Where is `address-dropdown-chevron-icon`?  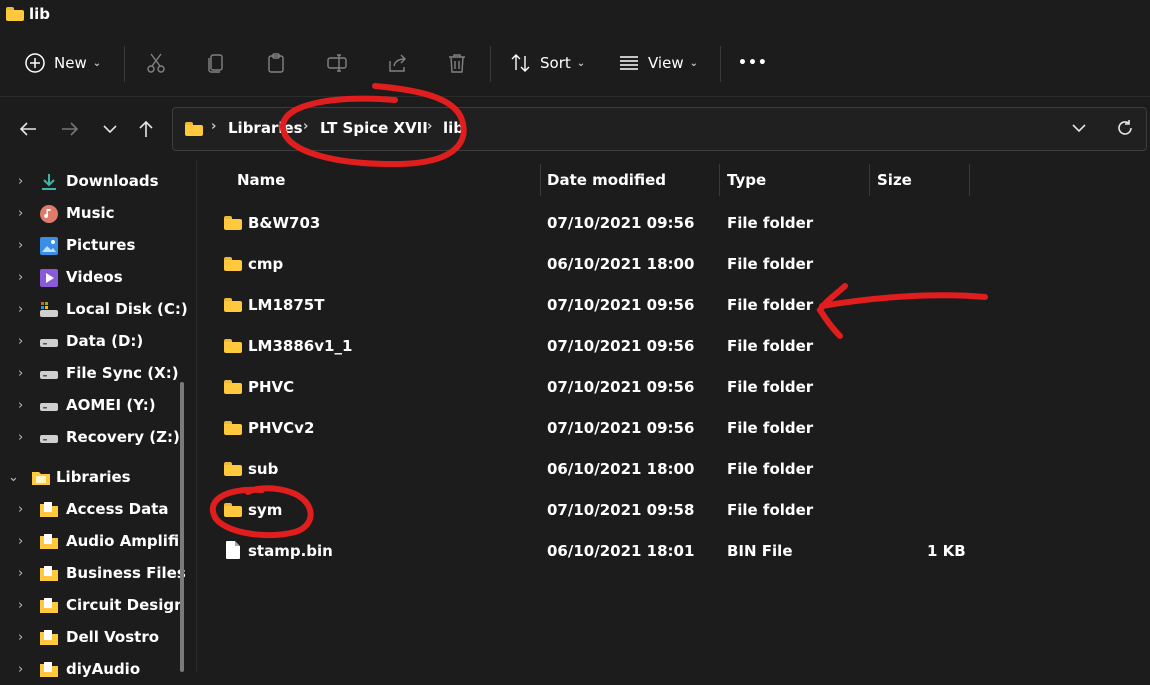 address-dropdown-chevron-icon is located at coordinates (1079, 130).